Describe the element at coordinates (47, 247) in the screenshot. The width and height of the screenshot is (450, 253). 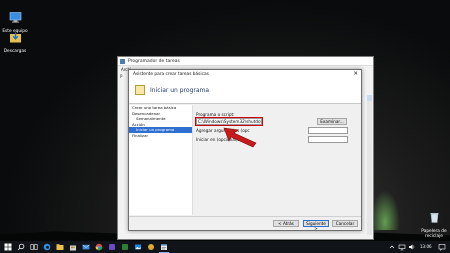
I see `edge-icon` at that location.